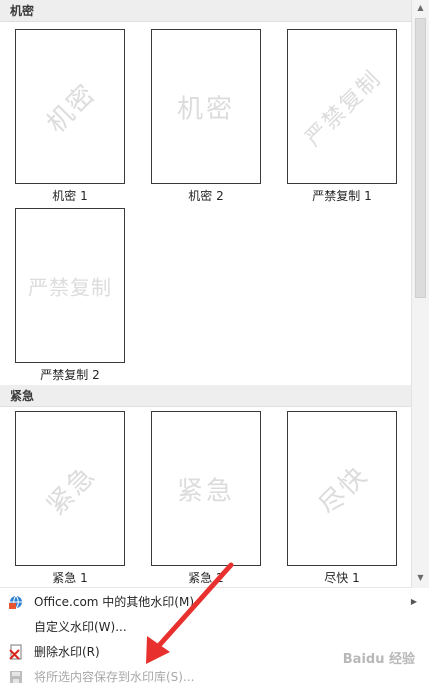 This screenshot has height=691, width=429. I want to click on watermark-option-asap-1: 尽快 尽快 1, so click(342, 498).